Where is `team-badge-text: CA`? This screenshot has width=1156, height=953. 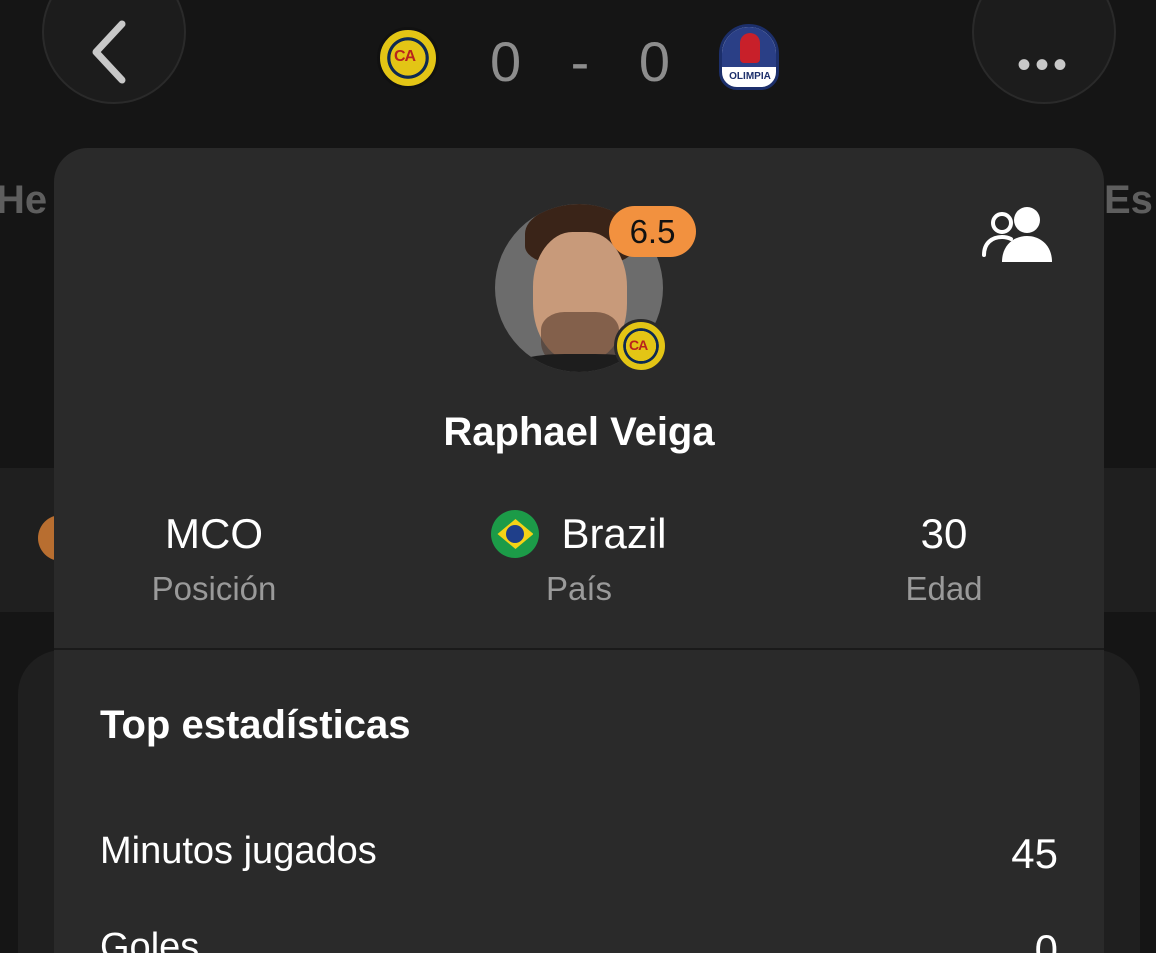 team-badge-text: CA is located at coordinates (638, 345).